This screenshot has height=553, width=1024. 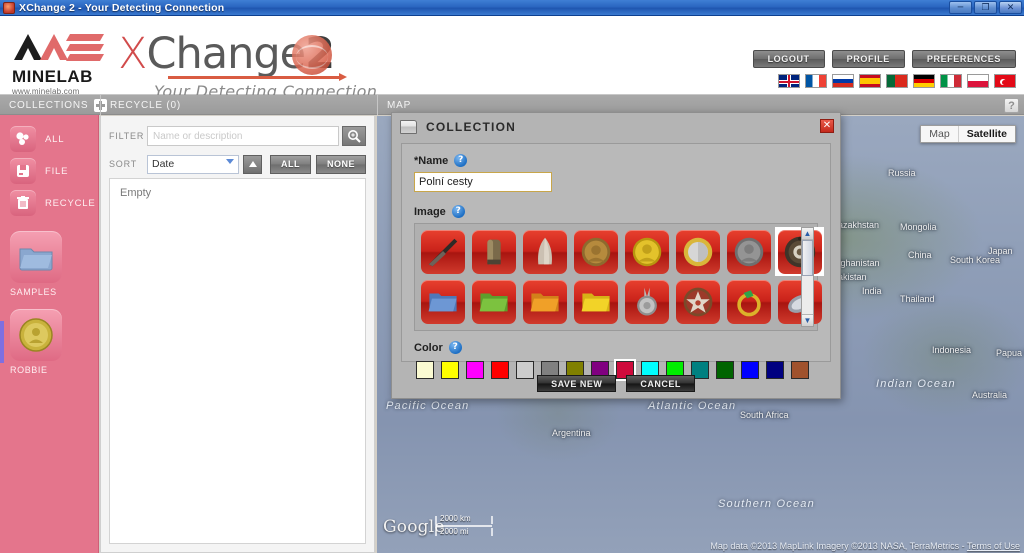 I want to click on scrollbar-thumb, so click(x=807, y=258).